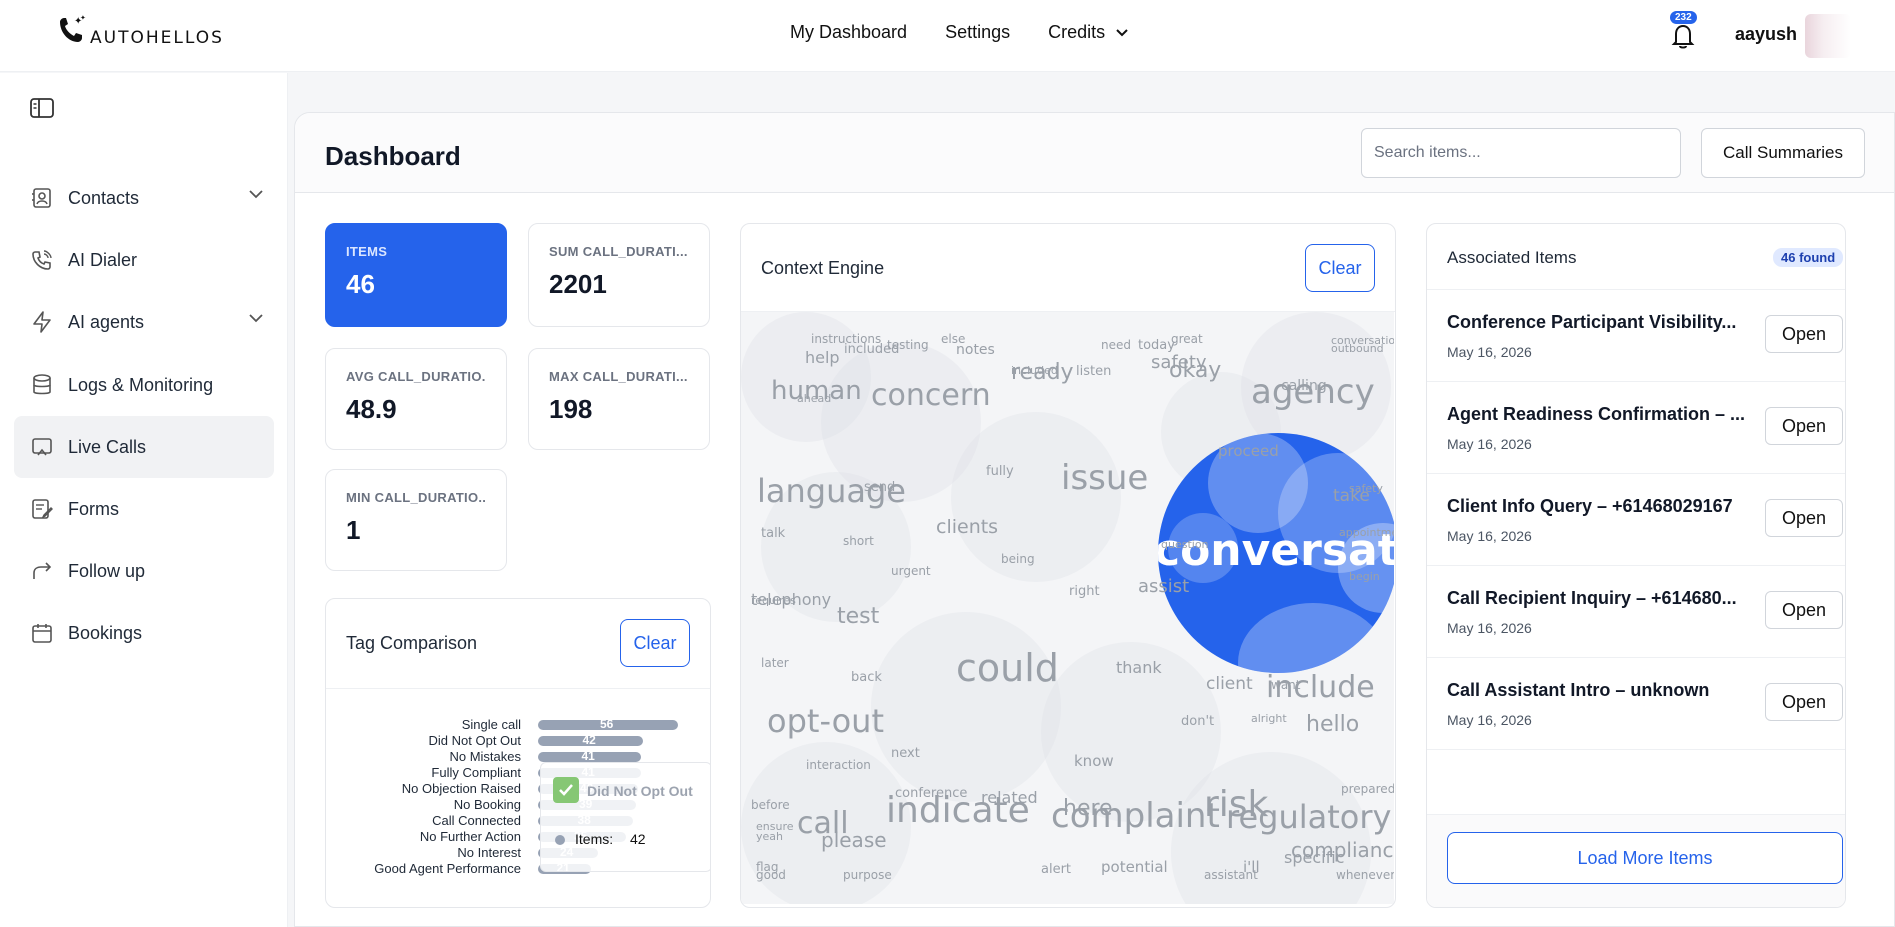 This screenshot has height=927, width=1895. What do you see at coordinates (1068, 268) in the screenshot?
I see `context-engine-header: Context Engine Clear` at bounding box center [1068, 268].